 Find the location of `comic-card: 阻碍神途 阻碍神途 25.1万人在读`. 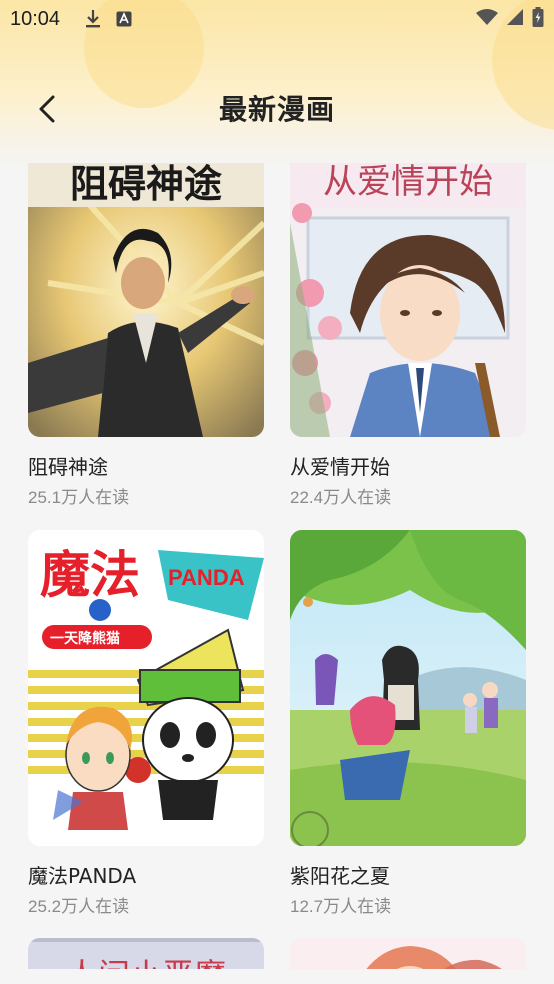

comic-card: 阻碍神途 阻碍神途 25.1万人在读 is located at coordinates (146, 335).